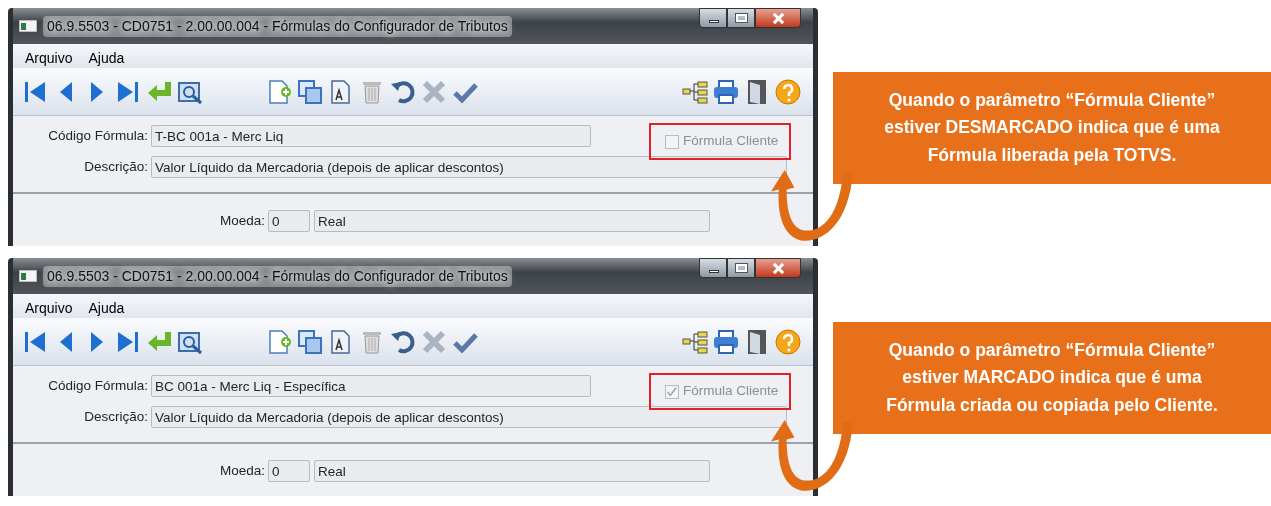 This screenshot has height=506, width=1271. I want to click on code-field: BC 001a - Merc Liq - Específica, so click(371, 386).